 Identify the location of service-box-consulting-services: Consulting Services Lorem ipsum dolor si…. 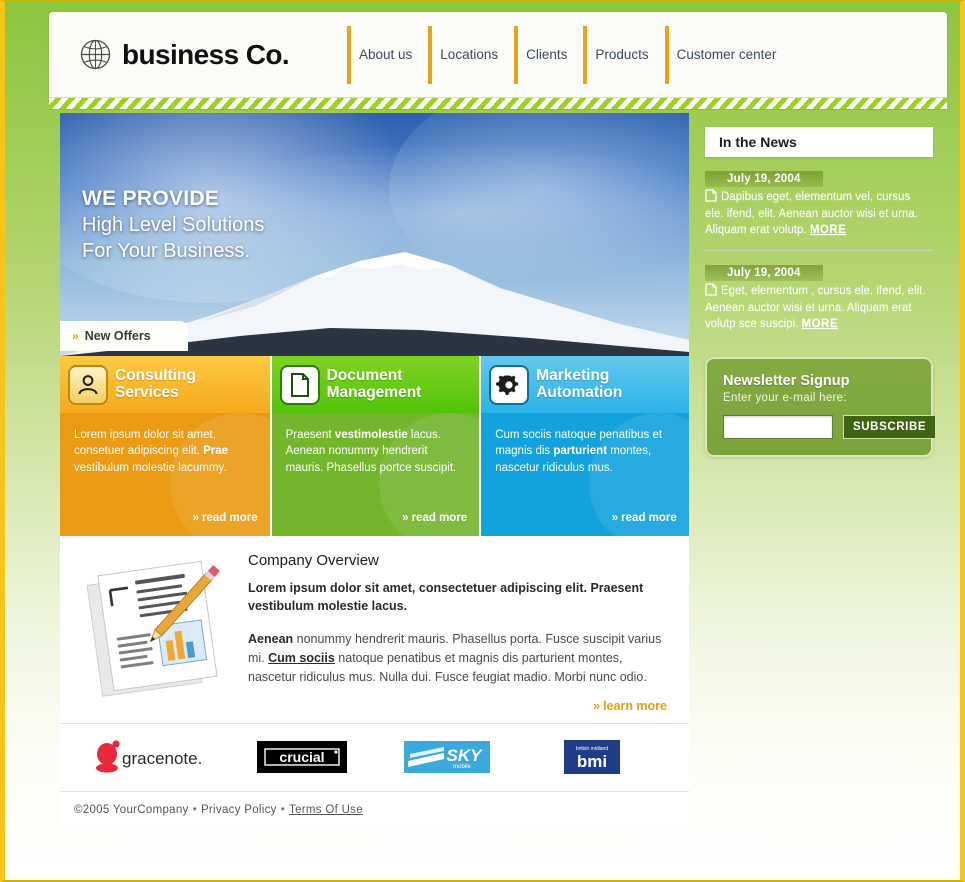
(165, 446).